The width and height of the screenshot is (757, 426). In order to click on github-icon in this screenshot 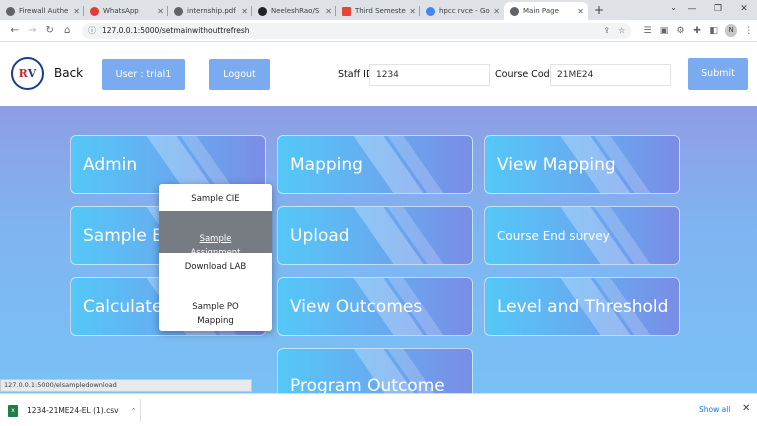, I will do `click(262, 11)`.